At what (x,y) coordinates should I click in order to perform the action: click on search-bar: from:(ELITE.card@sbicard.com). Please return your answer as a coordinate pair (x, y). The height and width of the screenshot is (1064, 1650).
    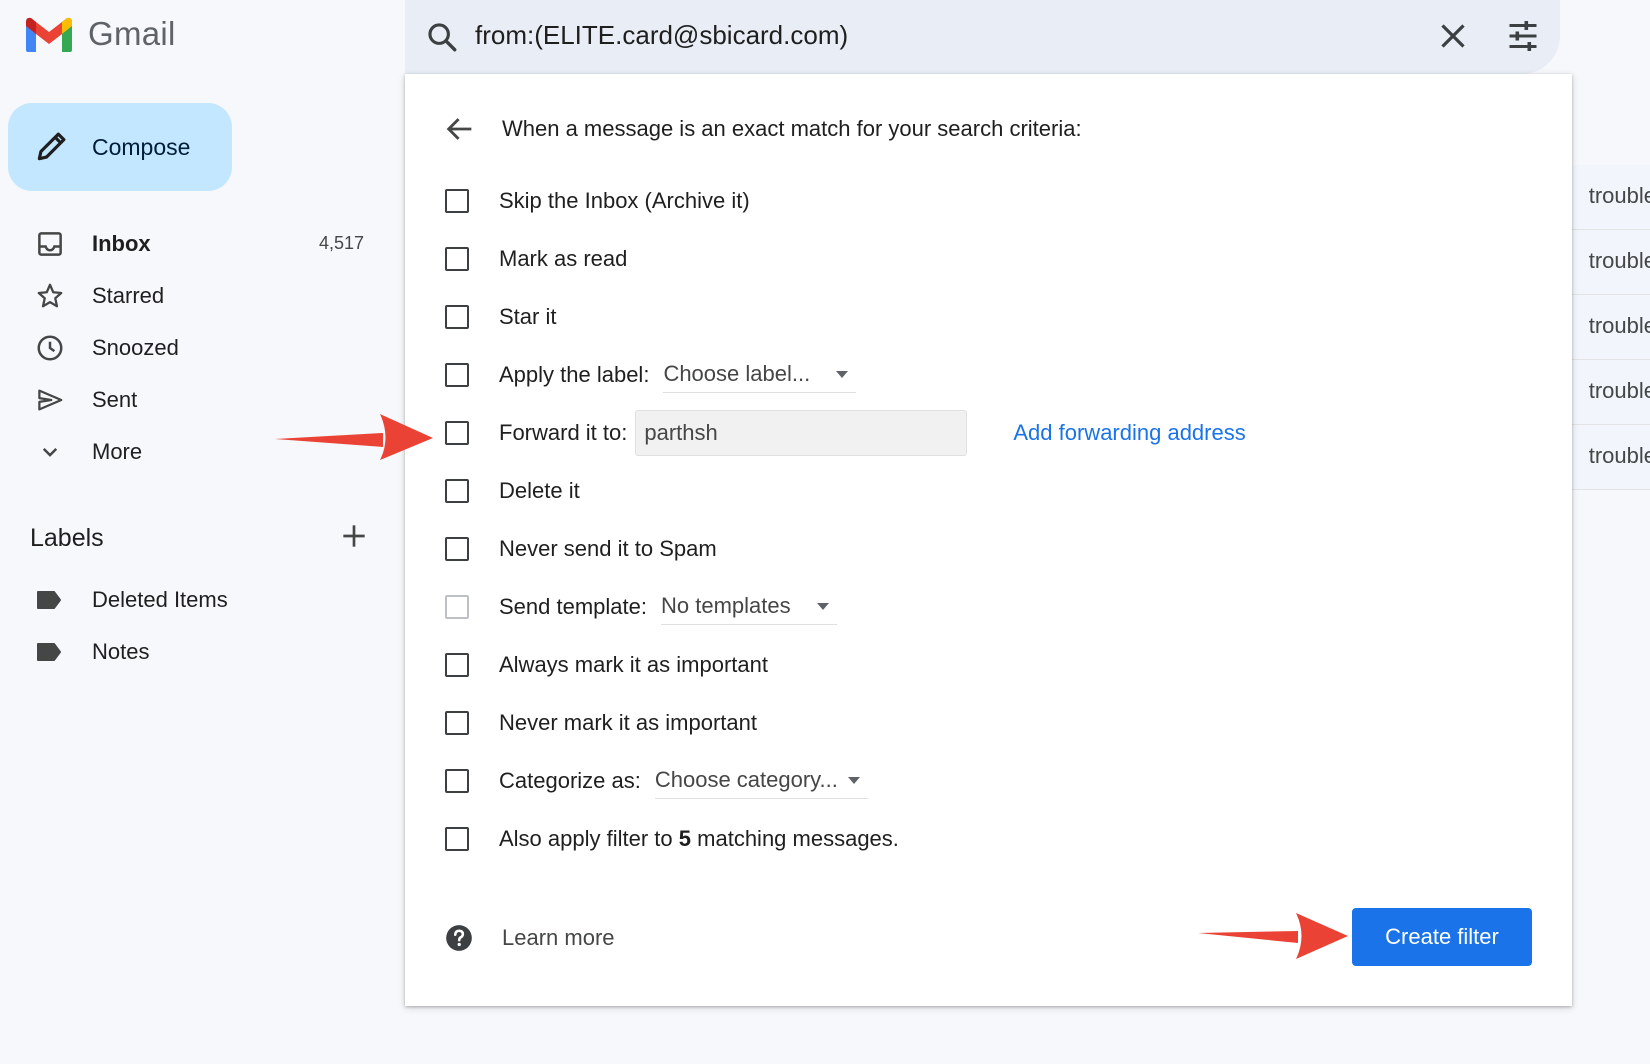
    Looking at the image, I should click on (982, 37).